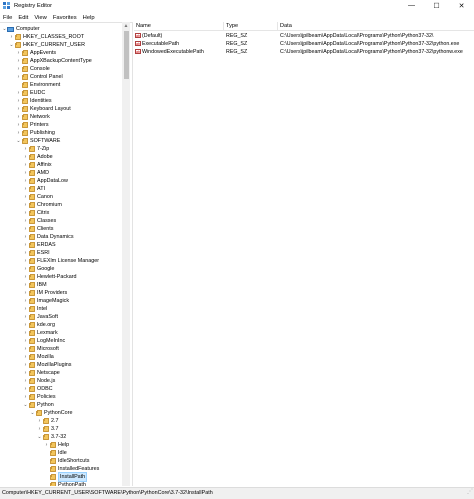 This screenshot has height=499, width=474. I want to click on tree-item: › AppDataLow, so click(45, 181).